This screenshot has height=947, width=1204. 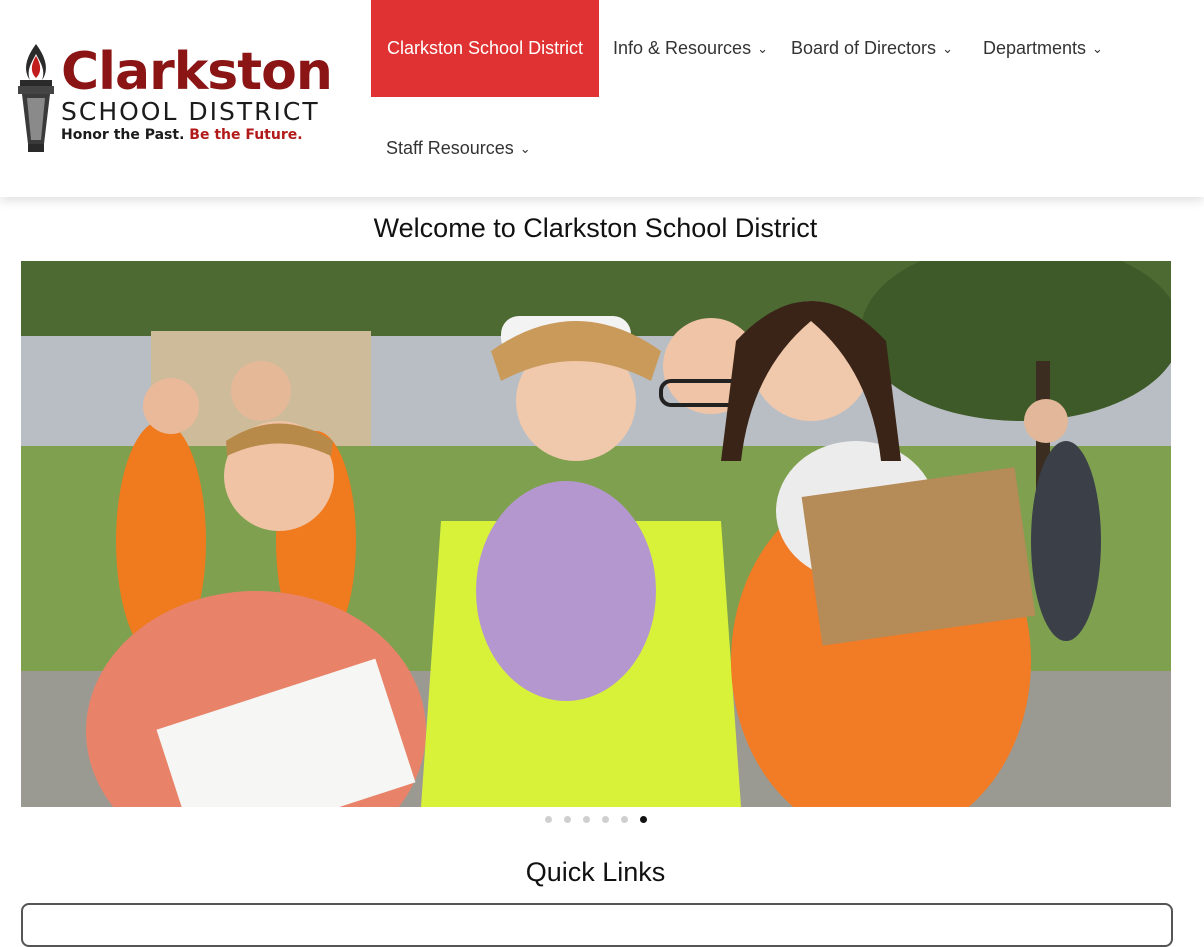 I want to click on nav-item-board-of-directors: Board of Directors ⌄, so click(x=872, y=48).